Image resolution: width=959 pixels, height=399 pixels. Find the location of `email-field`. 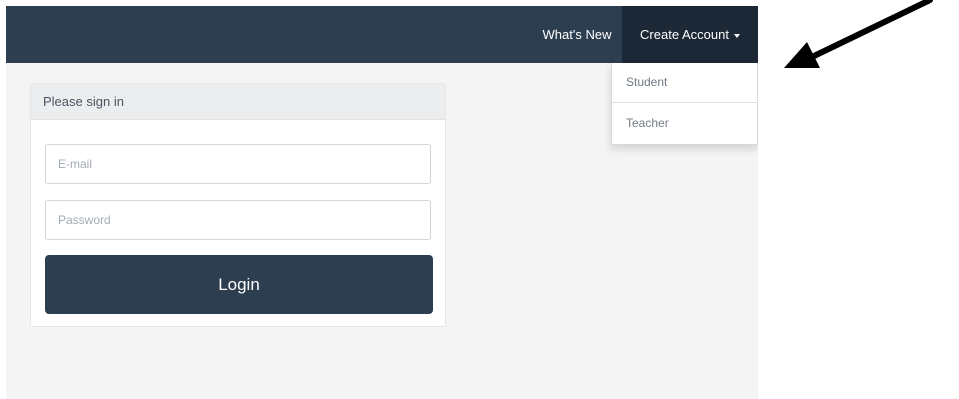

email-field is located at coordinates (238, 164).